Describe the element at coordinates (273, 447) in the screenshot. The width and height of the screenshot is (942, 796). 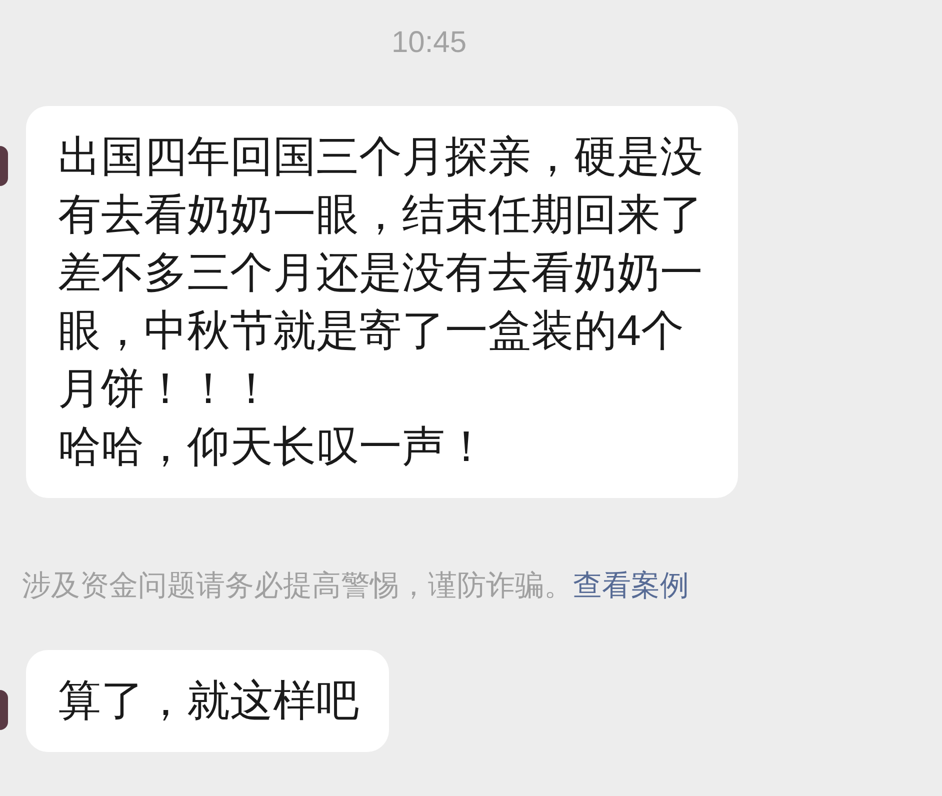
I see `message-text: 哈哈，仰天长叹一声！` at that location.